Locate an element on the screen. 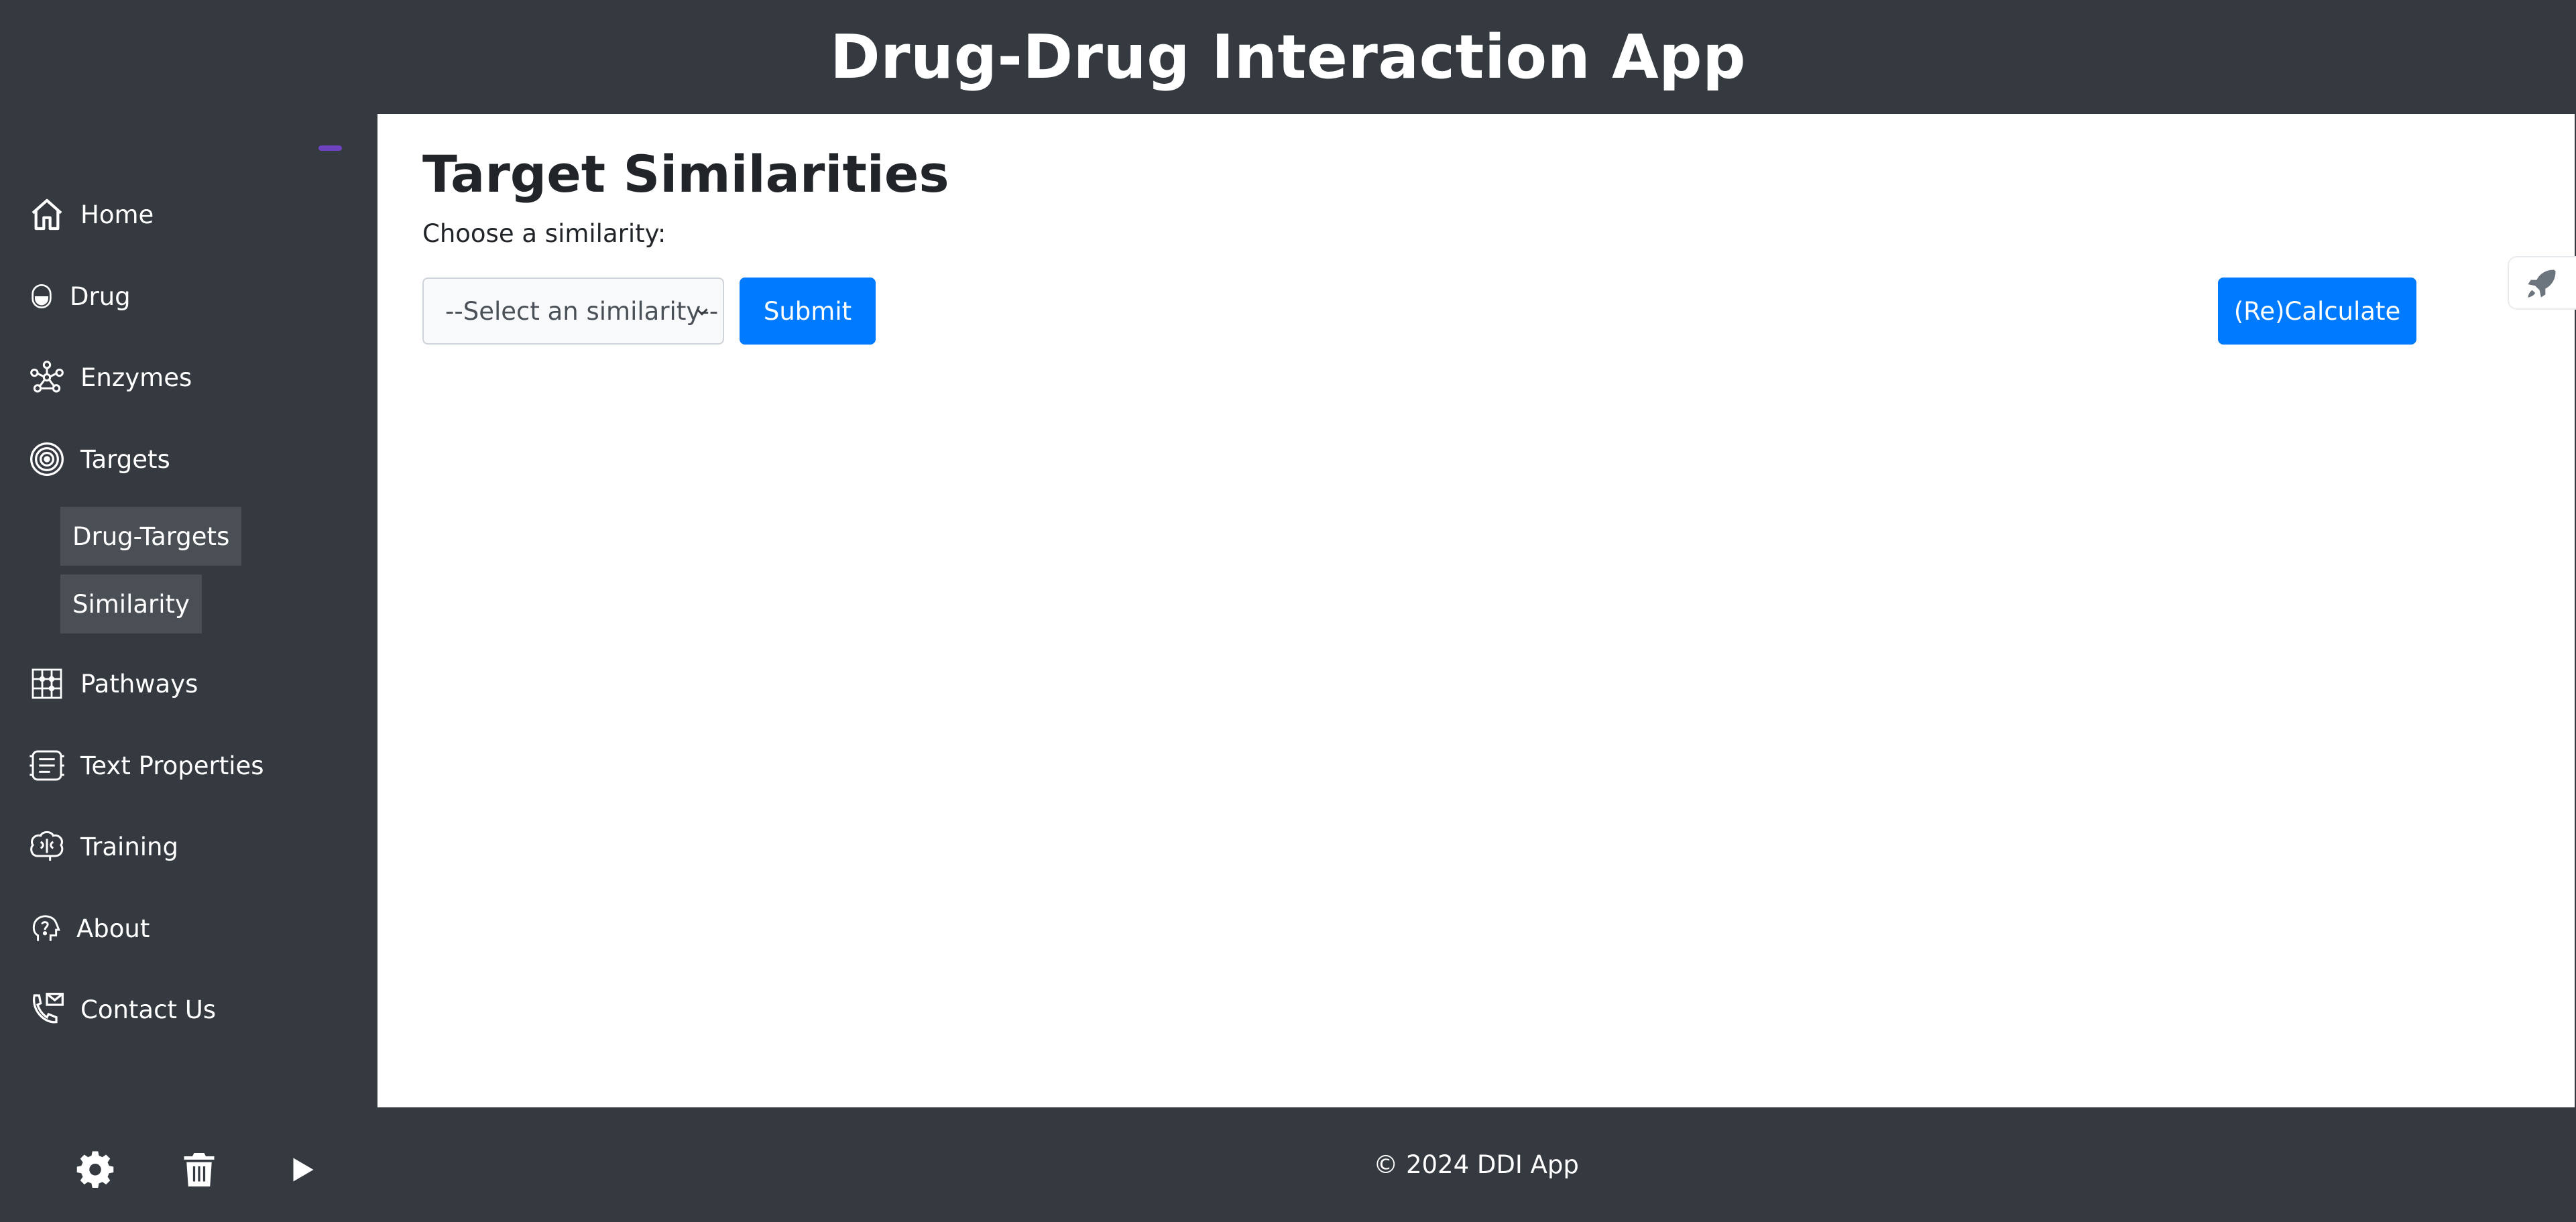 The image size is (2576, 1222). target-icon is located at coordinates (47, 459).